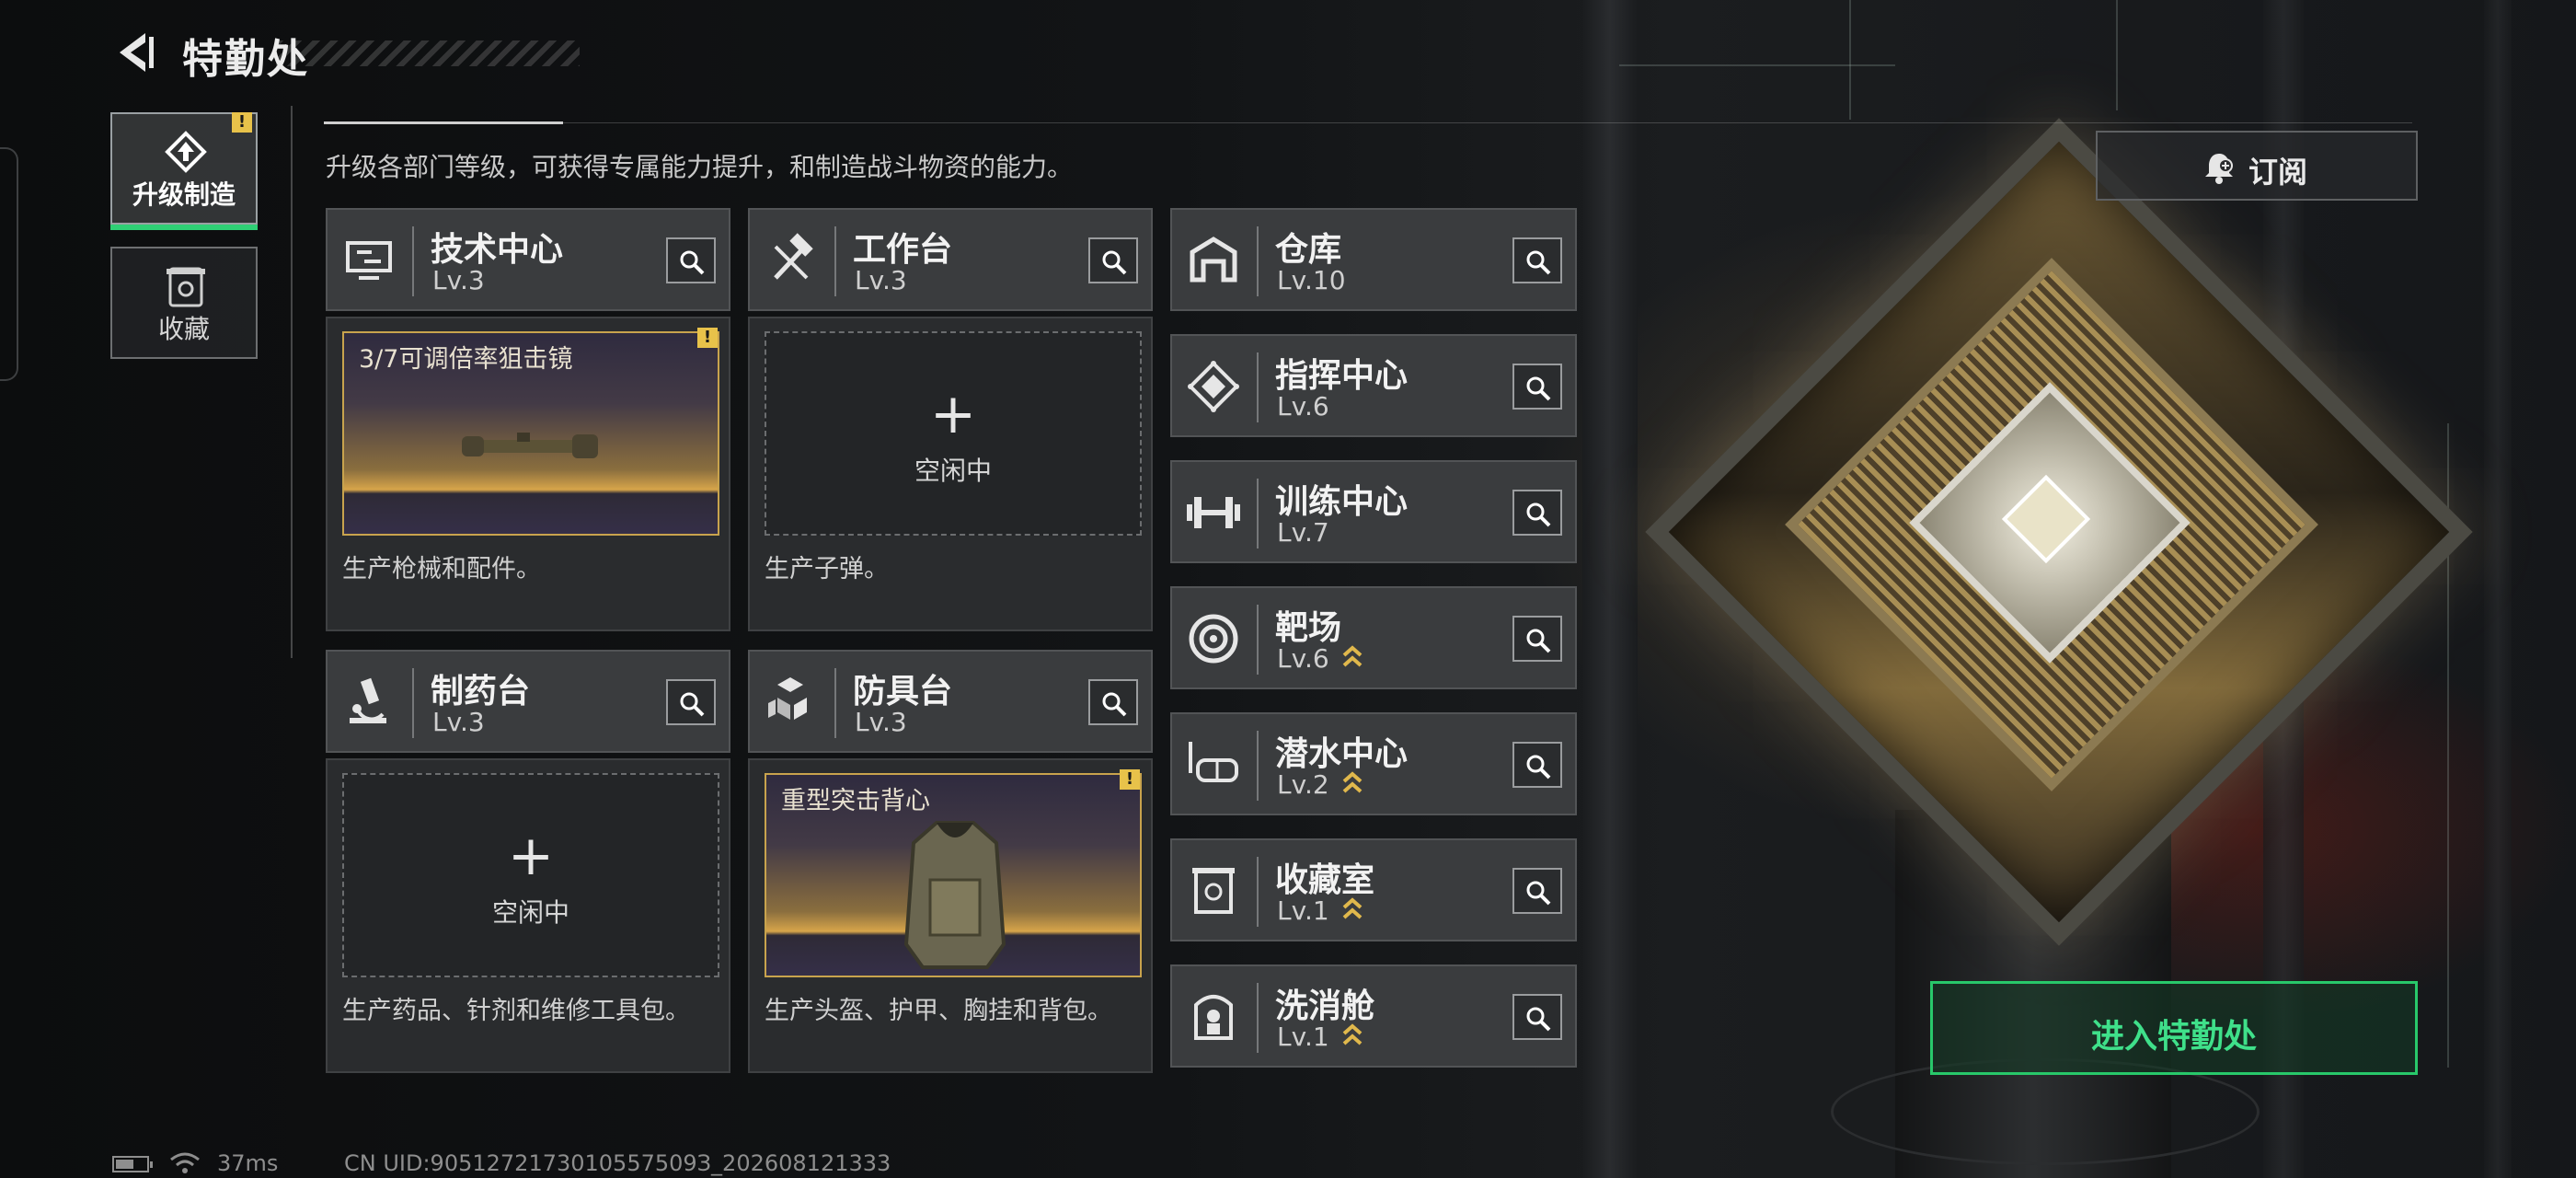 This screenshot has height=1178, width=2576. I want to click on department-name: 指挥中心, so click(1342, 376).